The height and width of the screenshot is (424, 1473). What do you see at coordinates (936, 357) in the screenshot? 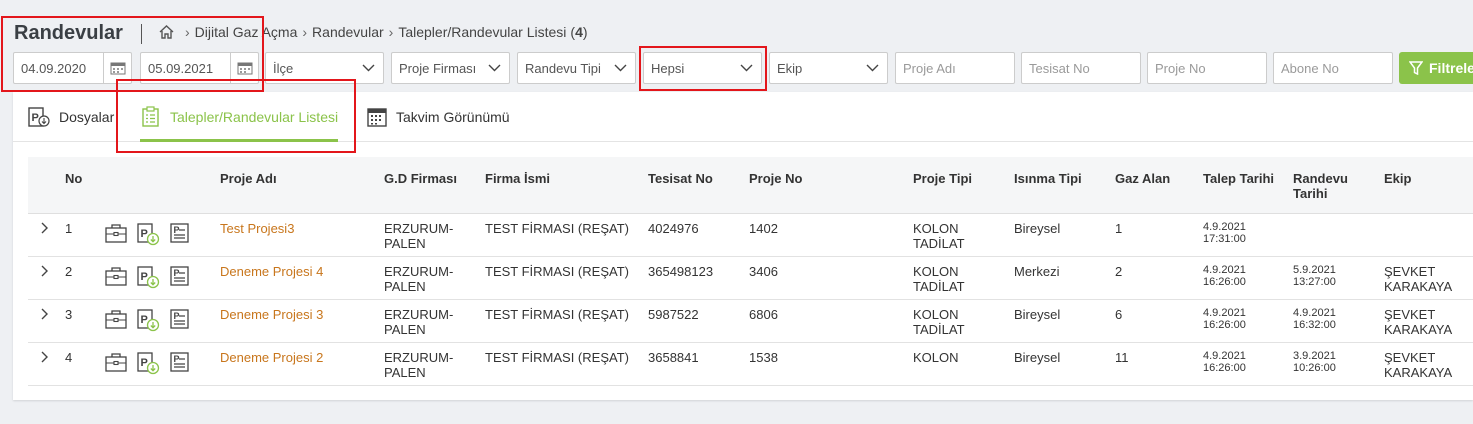
I see `cell-proje-tipi: KOLON` at bounding box center [936, 357].